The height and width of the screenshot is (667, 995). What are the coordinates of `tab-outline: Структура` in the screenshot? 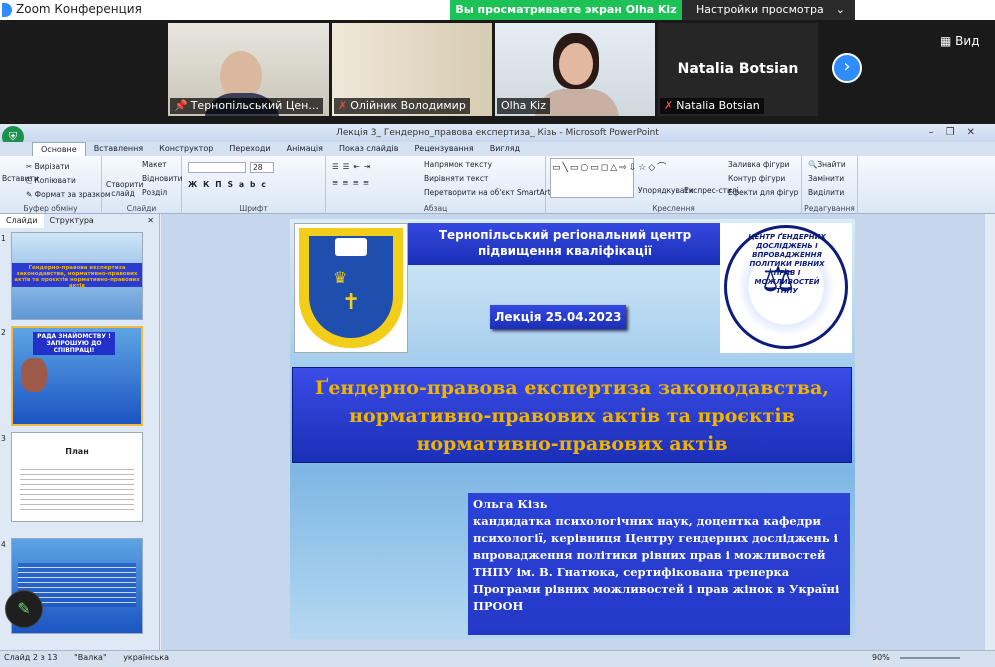 It's located at (72, 221).